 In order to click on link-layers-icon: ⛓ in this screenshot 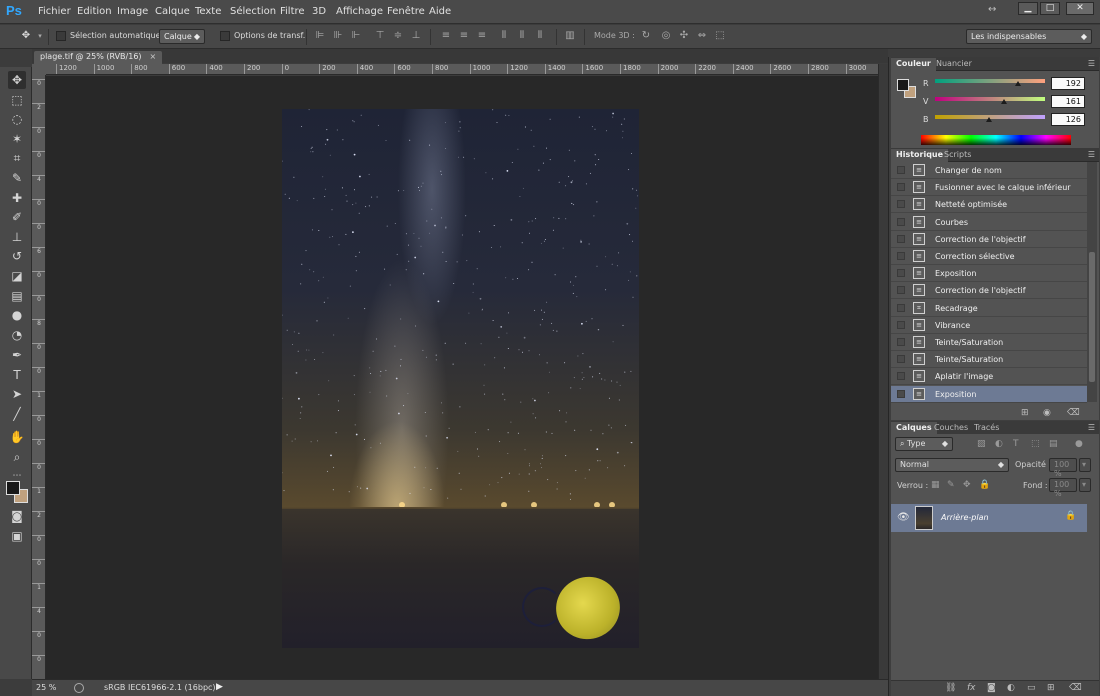, I will do `click(950, 688)`.